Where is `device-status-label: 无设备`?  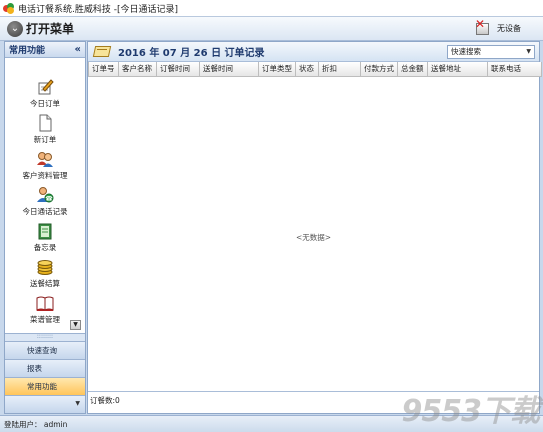
device-status-label: 无设备 is located at coordinates (509, 28).